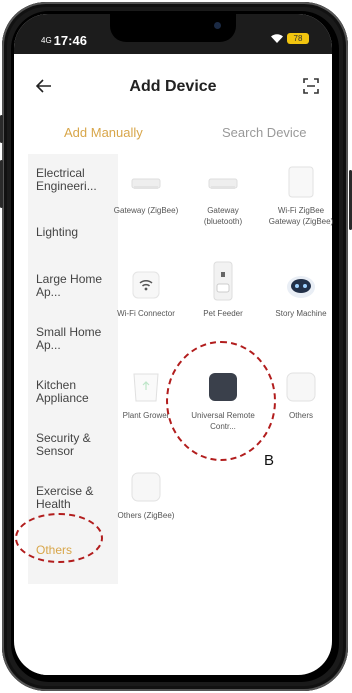 The image size is (352, 693). Describe the element at coordinates (298, 38) in the screenshot. I see `battery-indicator: 78` at that location.